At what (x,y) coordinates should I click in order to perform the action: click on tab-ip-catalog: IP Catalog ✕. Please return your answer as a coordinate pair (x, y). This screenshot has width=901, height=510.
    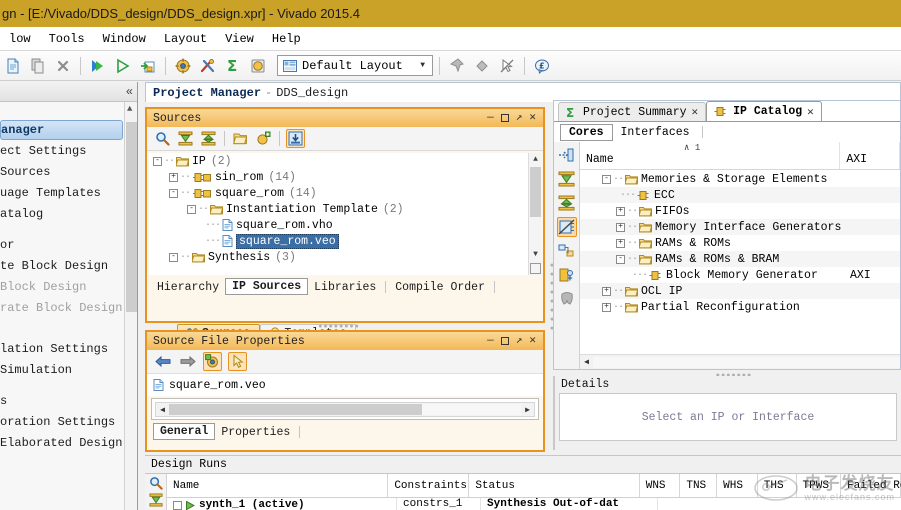
    Looking at the image, I should click on (764, 111).